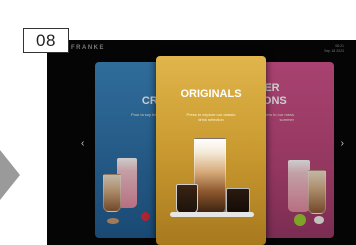 Image resolution: width=356 pixels, height=245 pixels. Describe the element at coordinates (113, 221) in the screenshot. I see `cookie-icon` at that location.